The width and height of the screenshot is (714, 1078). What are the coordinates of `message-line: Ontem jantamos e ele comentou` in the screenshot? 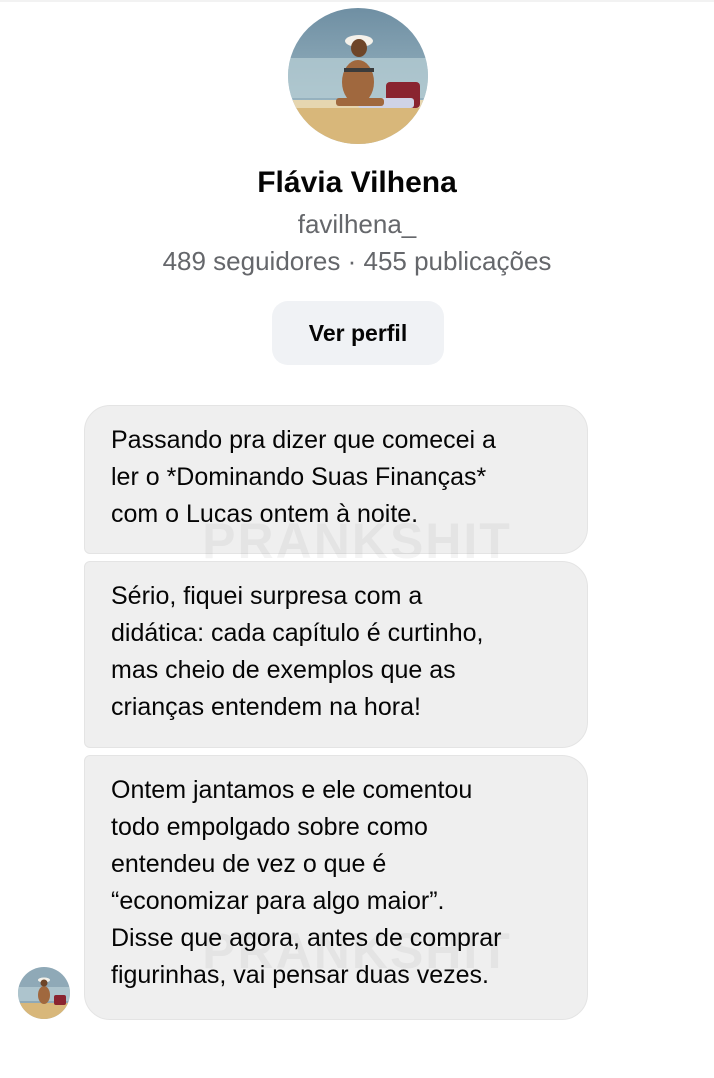 It's located at (292, 790).